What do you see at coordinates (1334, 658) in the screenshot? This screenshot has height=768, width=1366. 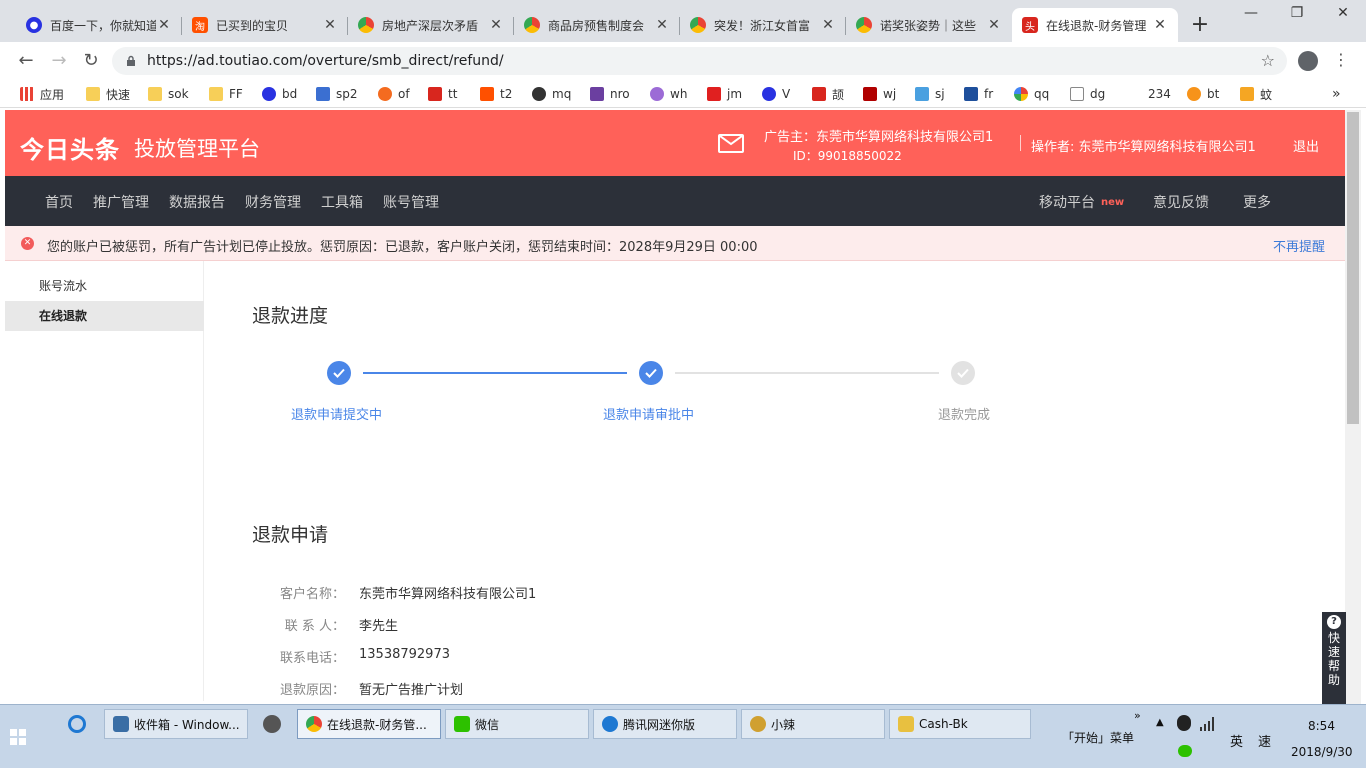 I see `quick-help-button: ? 快速帮助` at bounding box center [1334, 658].